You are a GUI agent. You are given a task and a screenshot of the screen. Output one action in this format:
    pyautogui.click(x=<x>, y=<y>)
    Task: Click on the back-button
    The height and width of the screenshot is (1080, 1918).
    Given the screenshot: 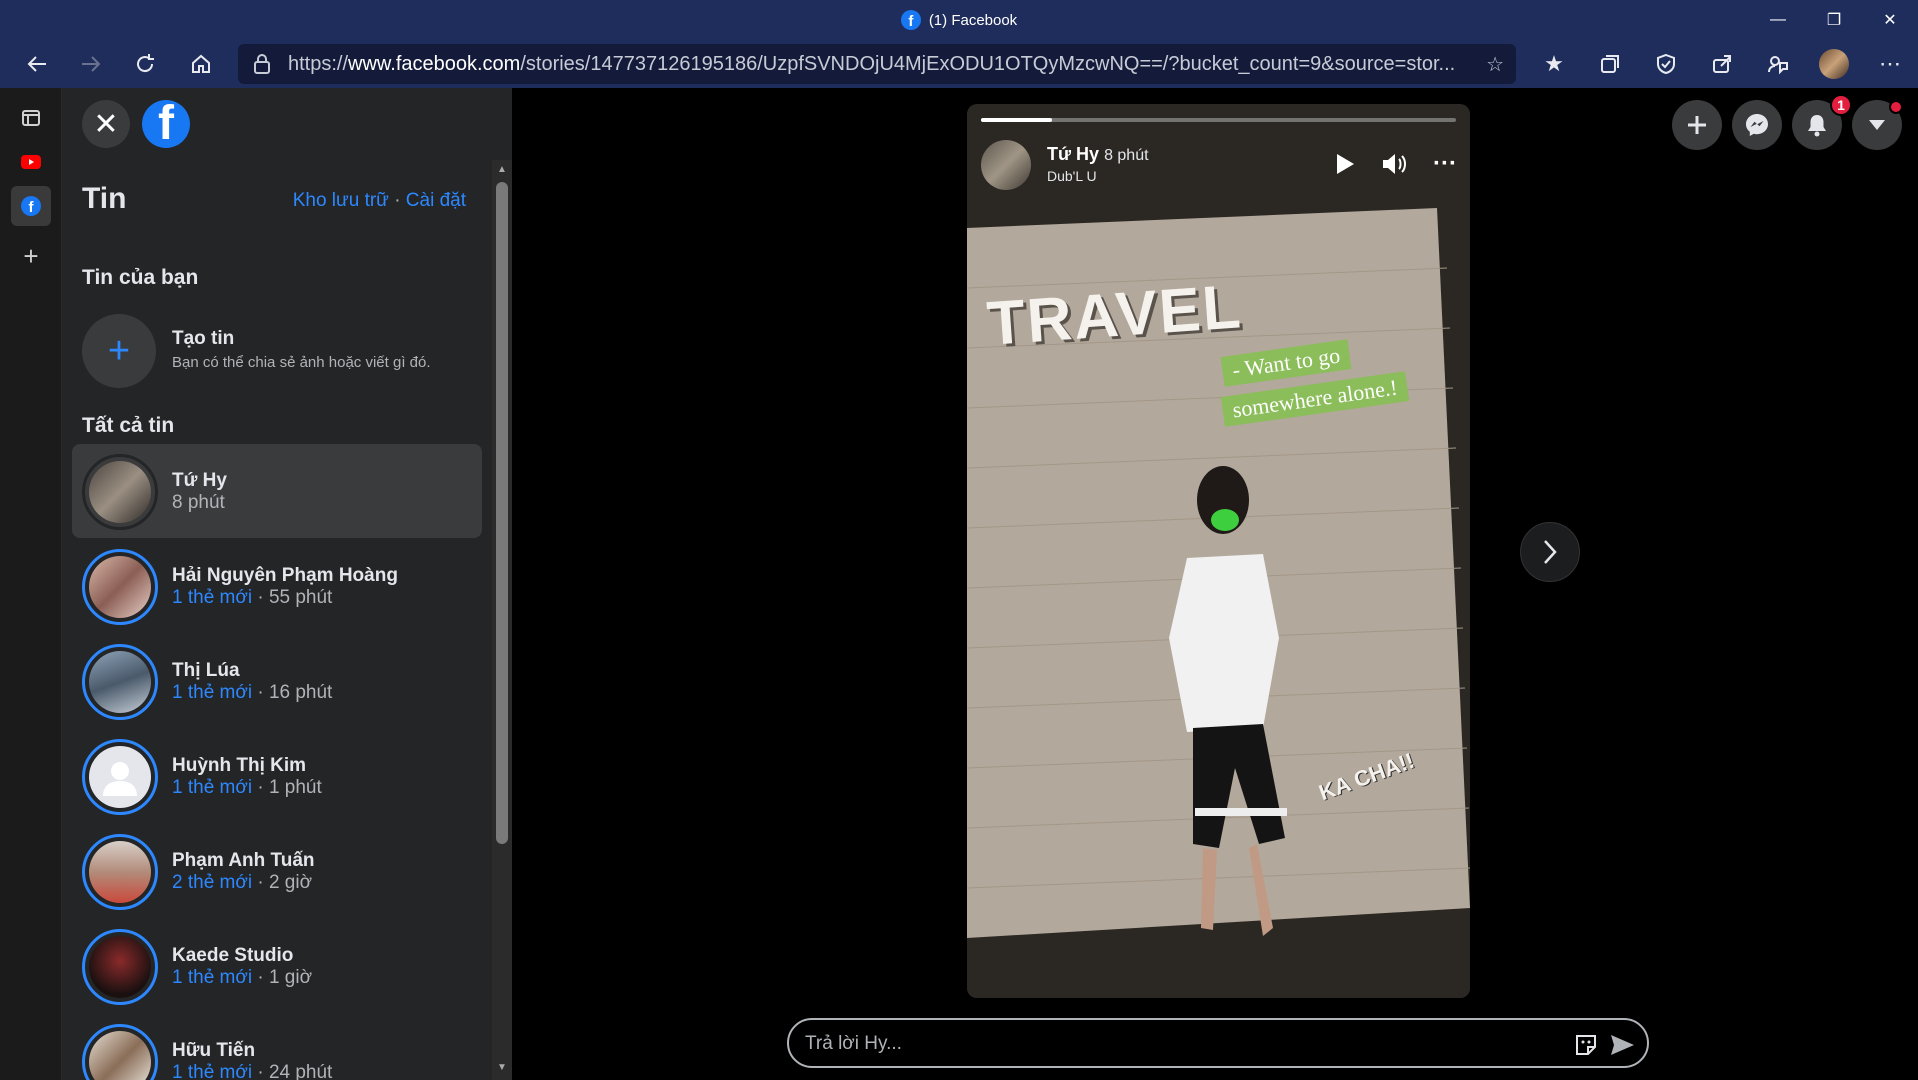 What is the action you would take?
    pyautogui.click(x=37, y=64)
    